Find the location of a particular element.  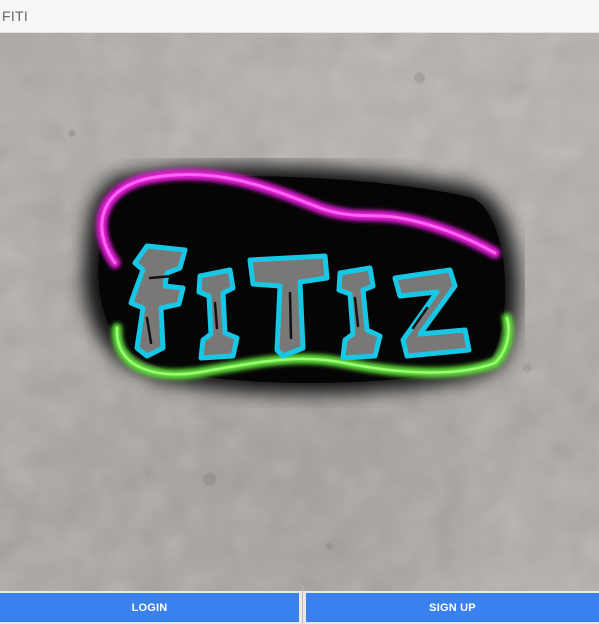

login-button: LOGIN is located at coordinates (149, 607).